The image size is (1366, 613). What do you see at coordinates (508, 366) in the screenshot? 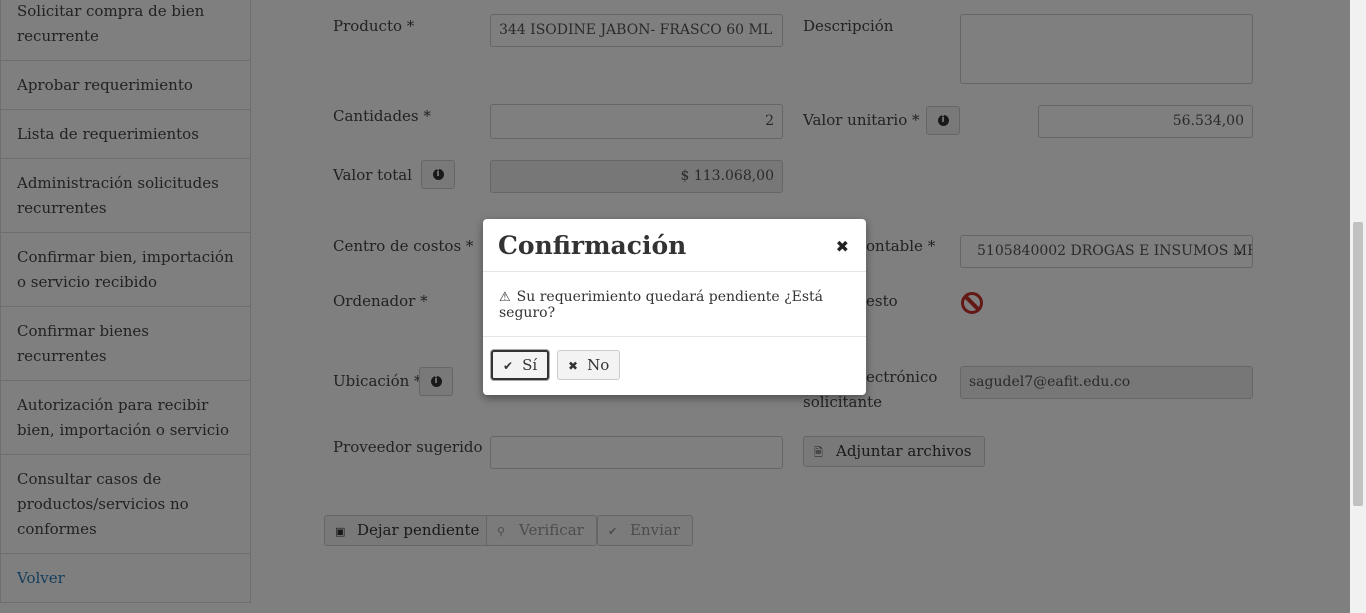
I see `check-icon: ✔` at bounding box center [508, 366].